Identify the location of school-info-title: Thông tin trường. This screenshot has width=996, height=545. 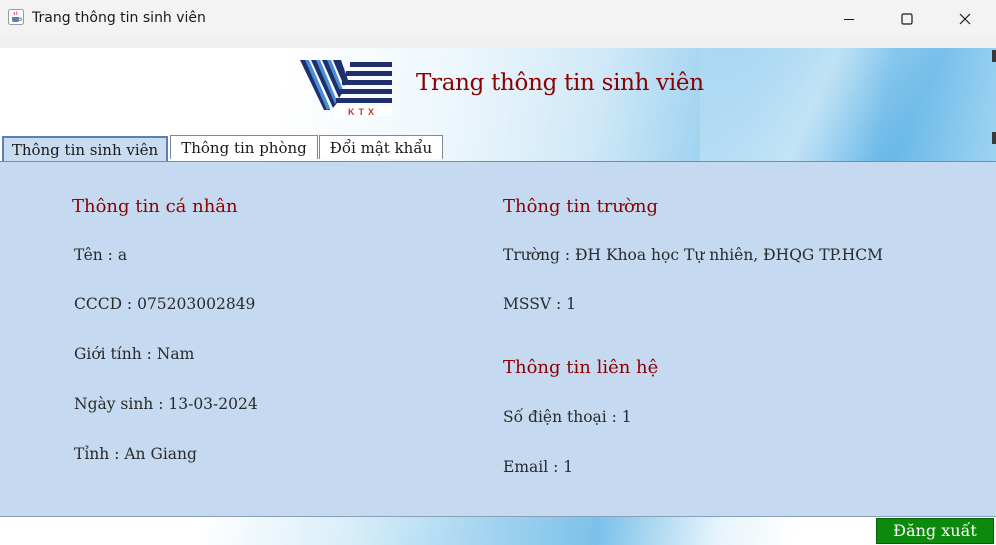
(580, 206).